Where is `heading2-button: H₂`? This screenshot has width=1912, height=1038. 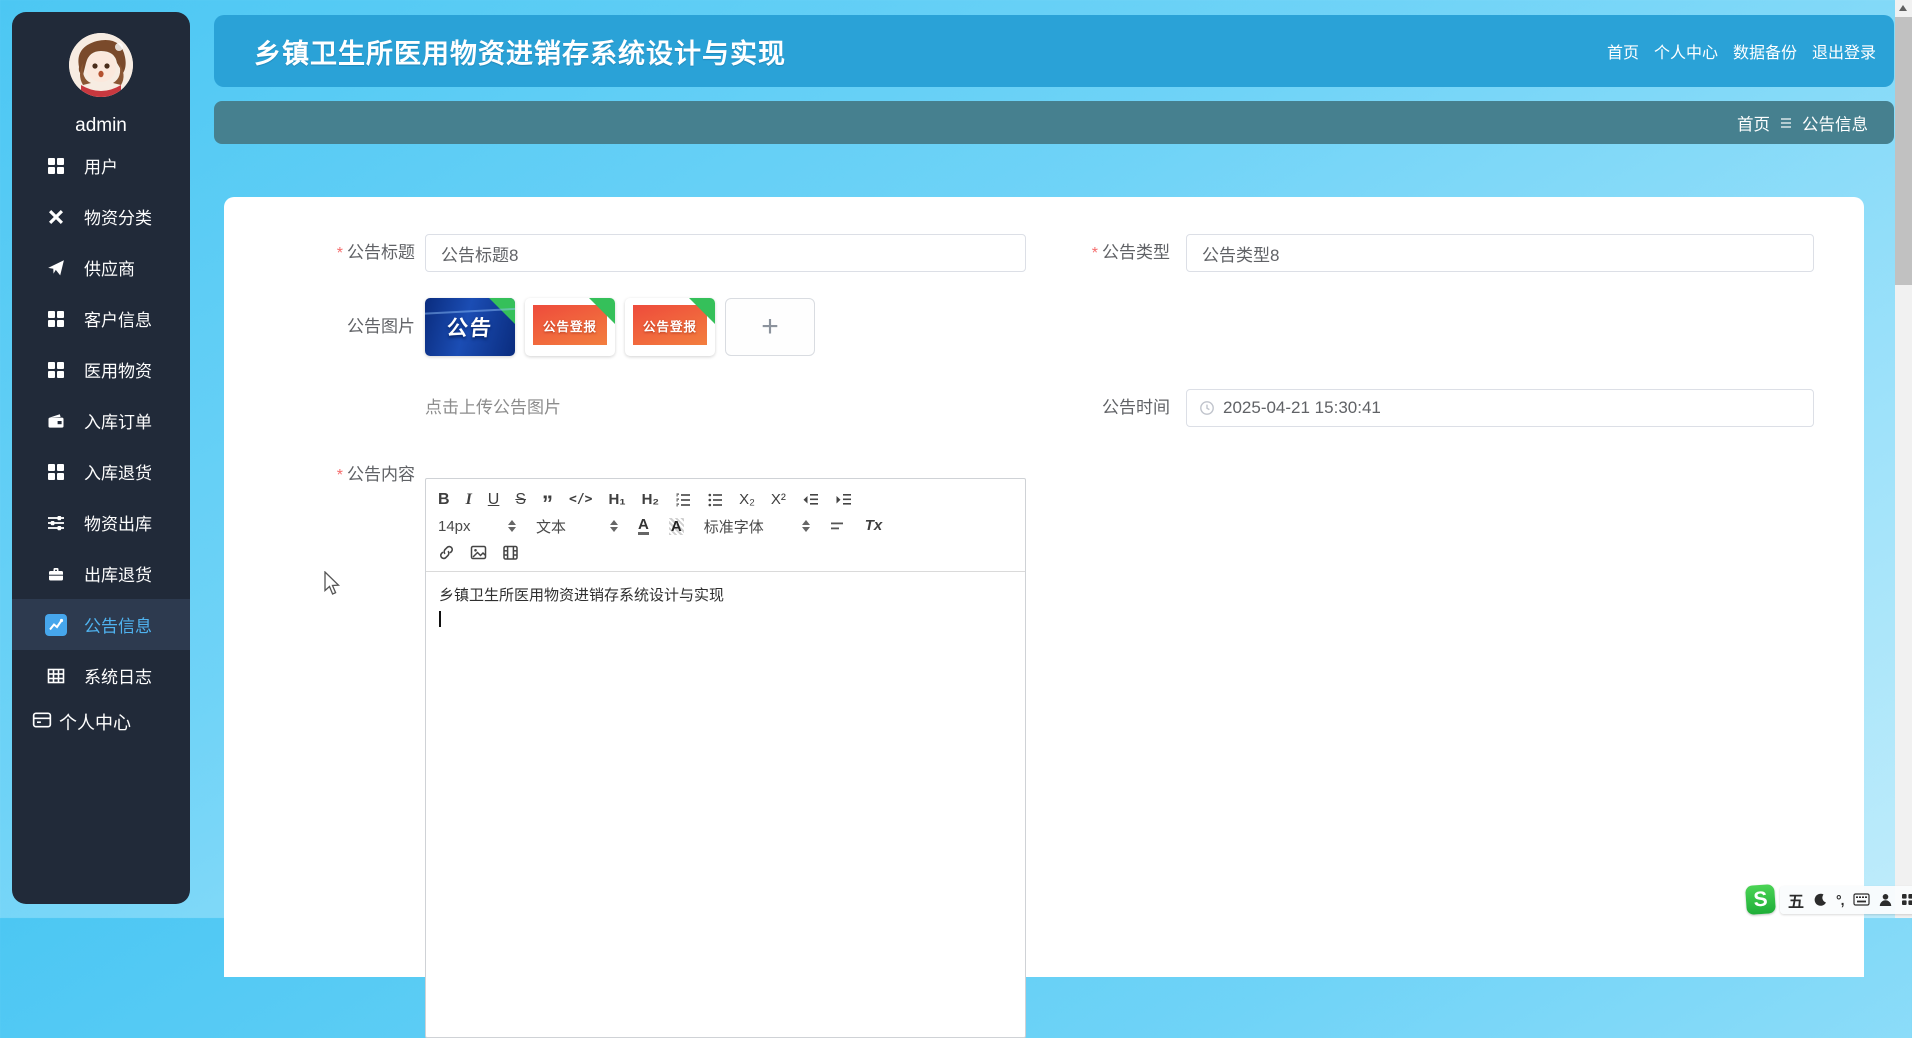 heading2-button: H₂ is located at coordinates (651, 500).